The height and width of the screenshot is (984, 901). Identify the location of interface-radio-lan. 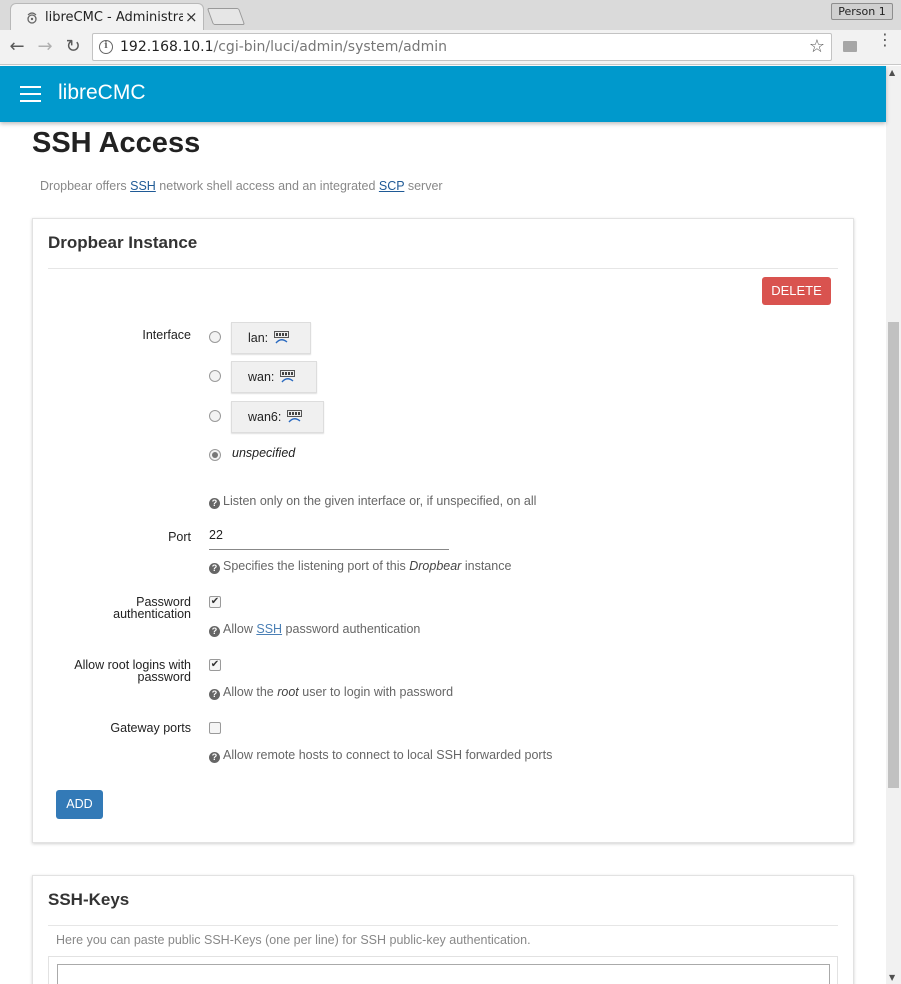
(215, 337).